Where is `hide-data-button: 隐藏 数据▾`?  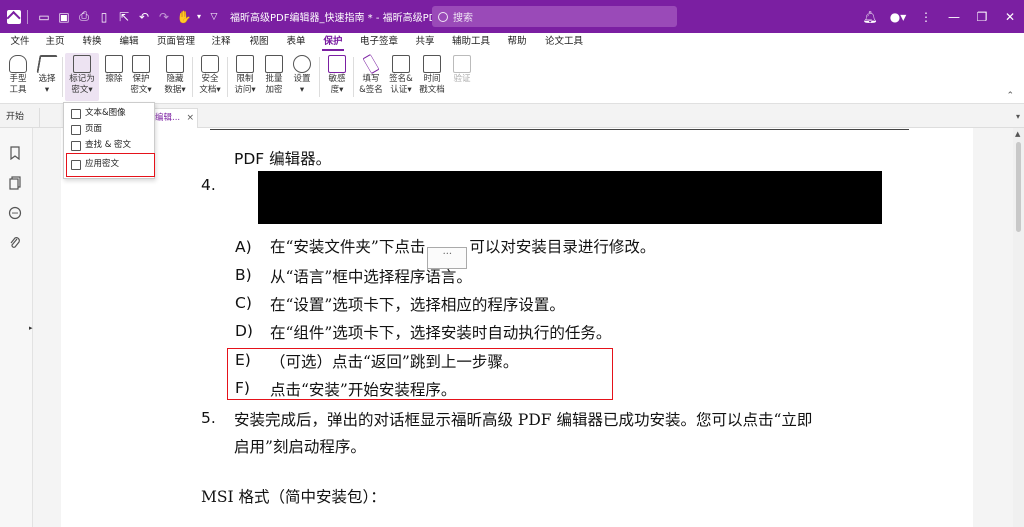 hide-data-button: 隐藏 数据▾ is located at coordinates (175, 77).